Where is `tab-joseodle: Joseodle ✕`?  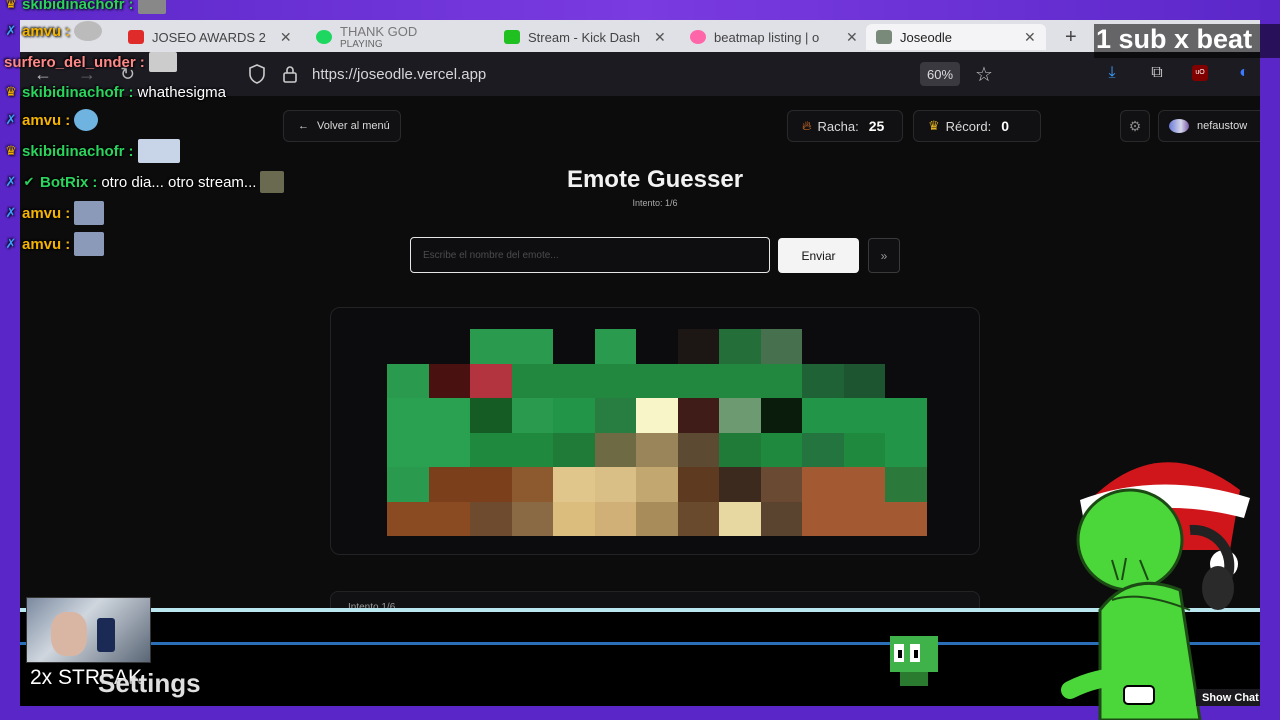
tab-joseodle: Joseodle ✕ is located at coordinates (956, 37).